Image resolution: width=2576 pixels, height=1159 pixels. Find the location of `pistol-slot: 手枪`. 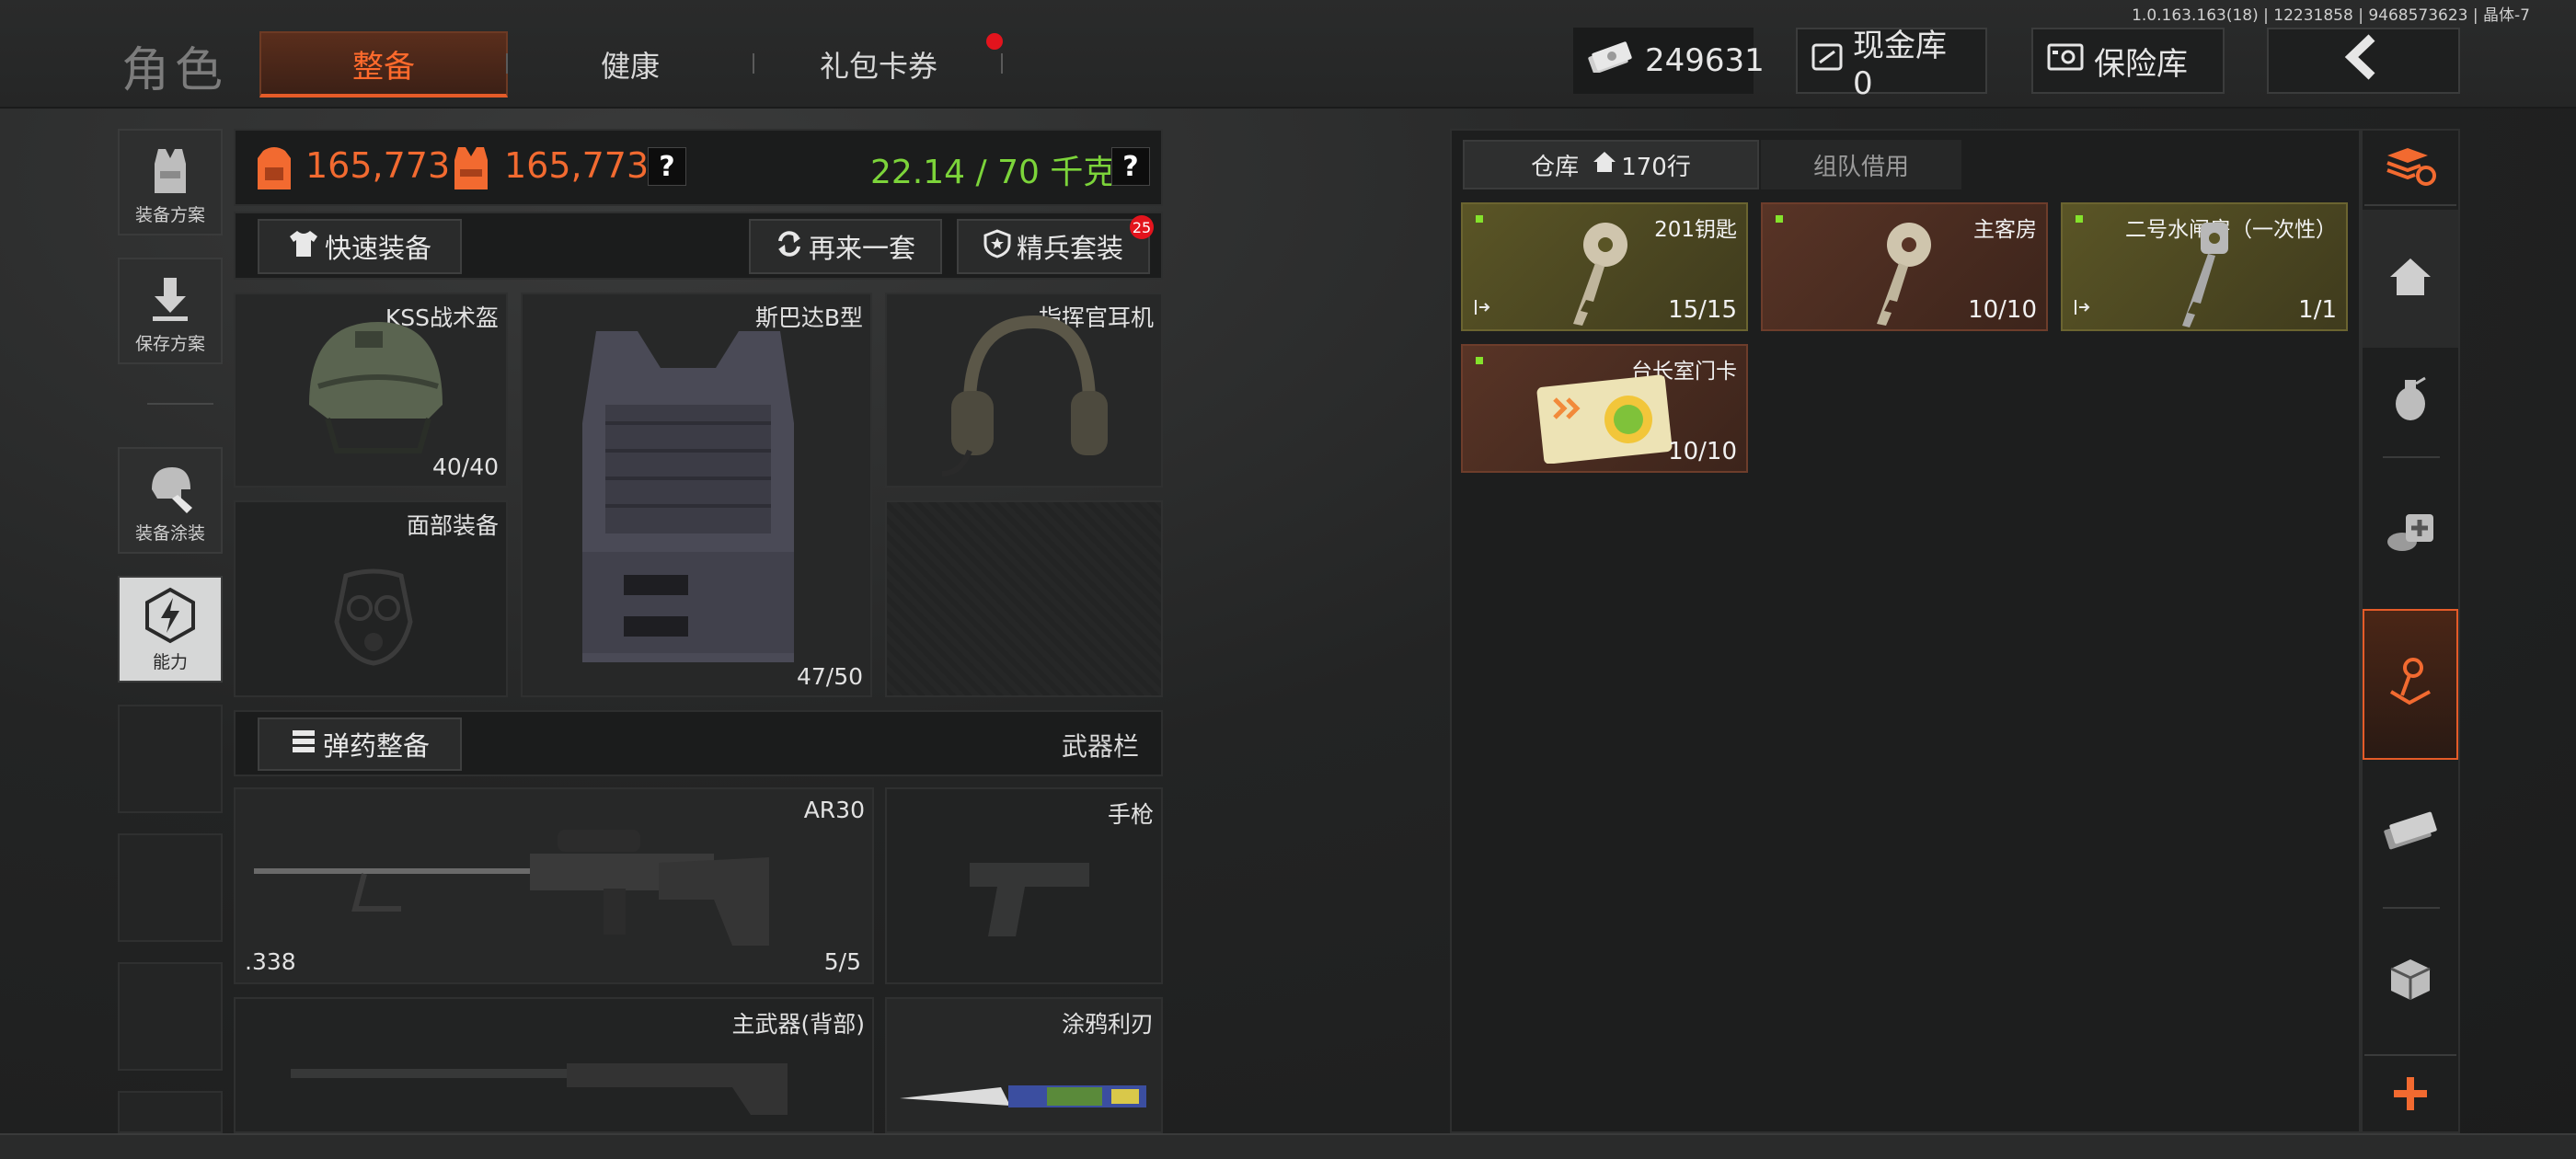

pistol-slot: 手枪 is located at coordinates (1024, 885).